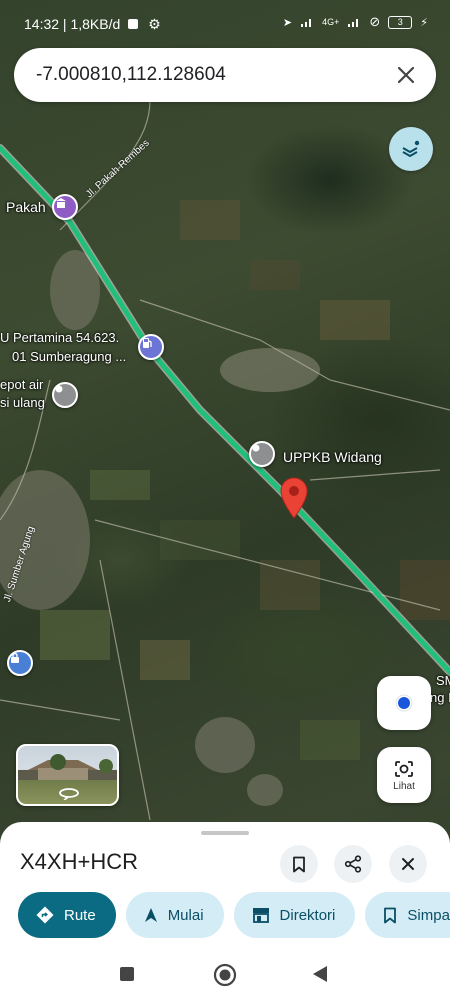 Image resolution: width=450 pixels, height=1000 pixels. What do you see at coordinates (45, 915) in the screenshot?
I see `directions-icon` at bounding box center [45, 915].